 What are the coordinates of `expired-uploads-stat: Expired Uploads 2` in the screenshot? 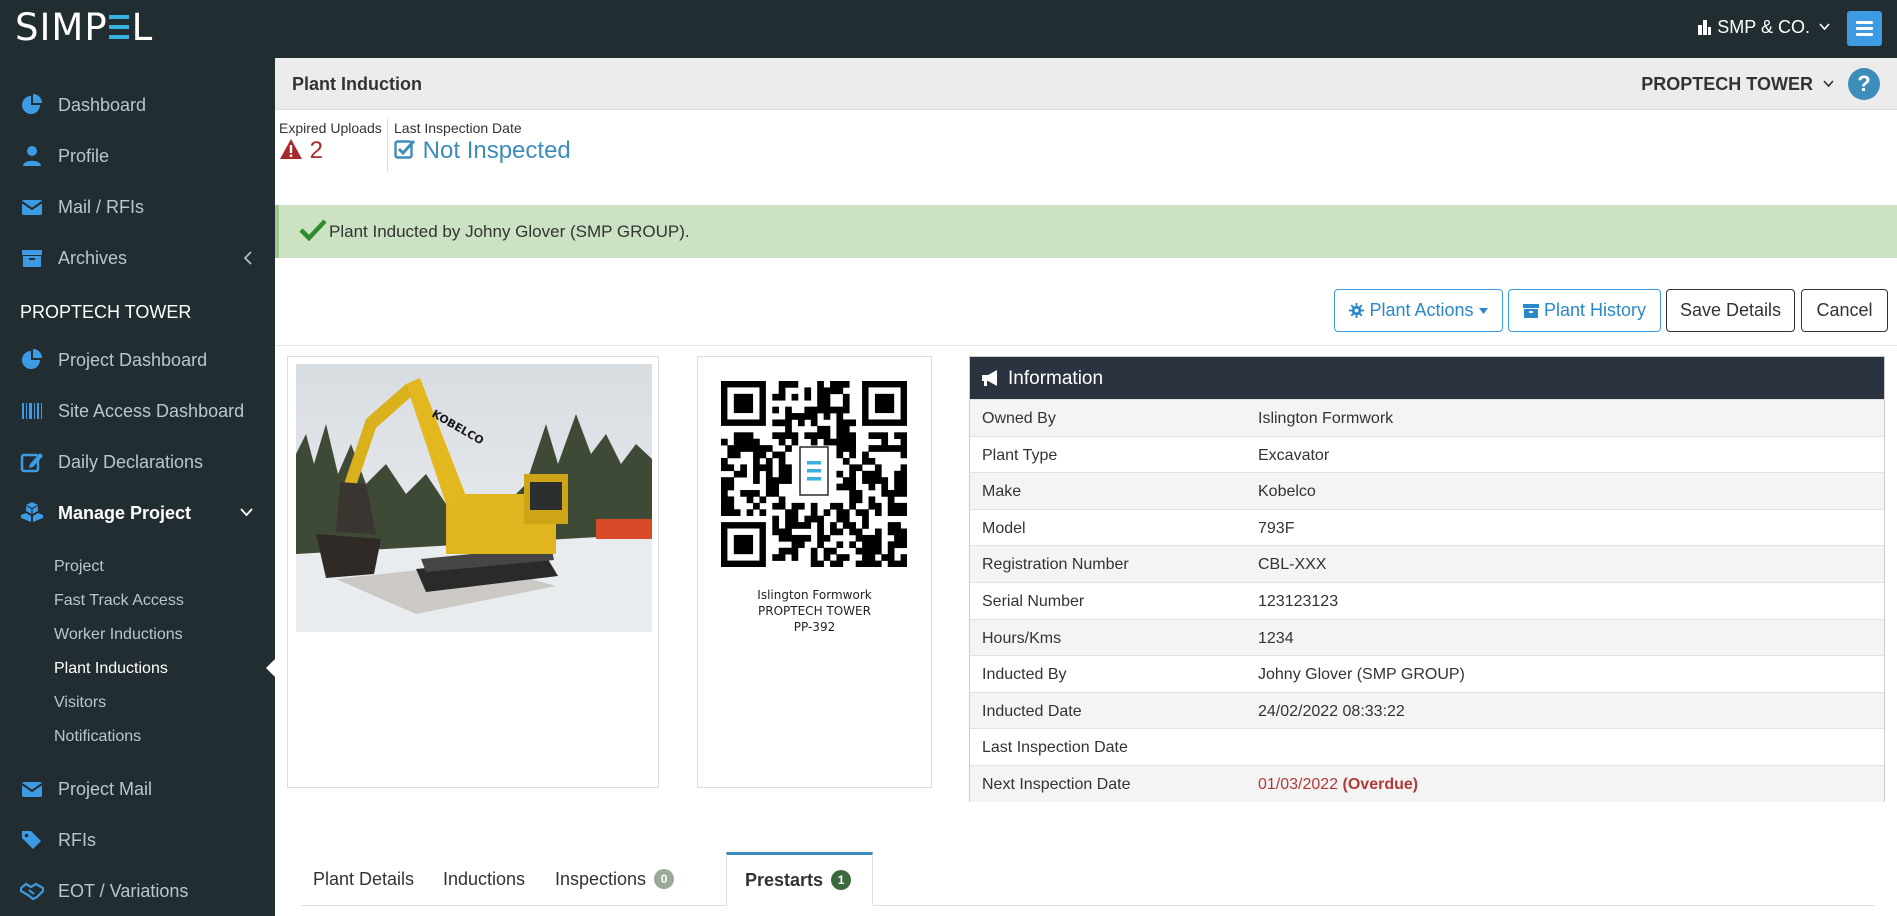 It's located at (330, 142).